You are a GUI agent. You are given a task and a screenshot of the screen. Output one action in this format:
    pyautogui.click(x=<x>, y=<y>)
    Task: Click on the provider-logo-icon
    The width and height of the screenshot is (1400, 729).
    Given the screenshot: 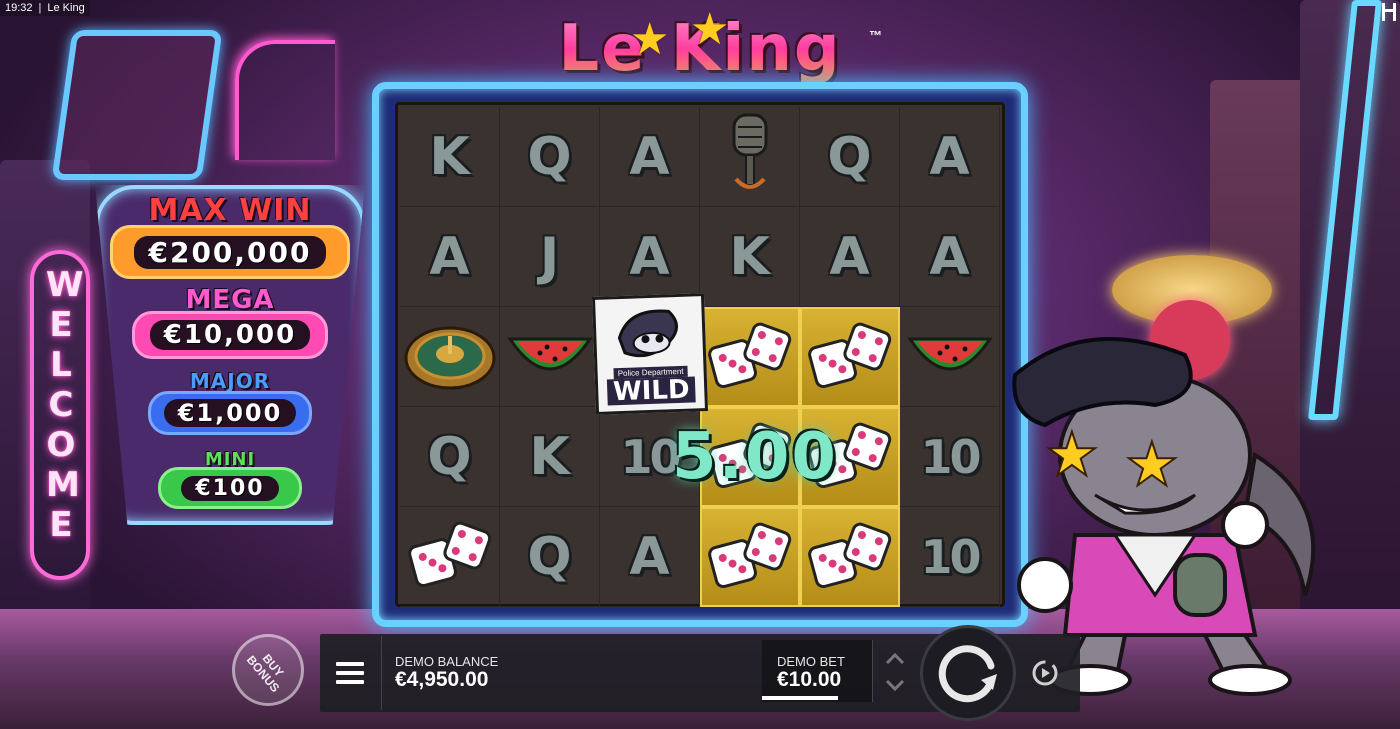 What is the action you would take?
    pyautogui.click(x=1389, y=12)
    